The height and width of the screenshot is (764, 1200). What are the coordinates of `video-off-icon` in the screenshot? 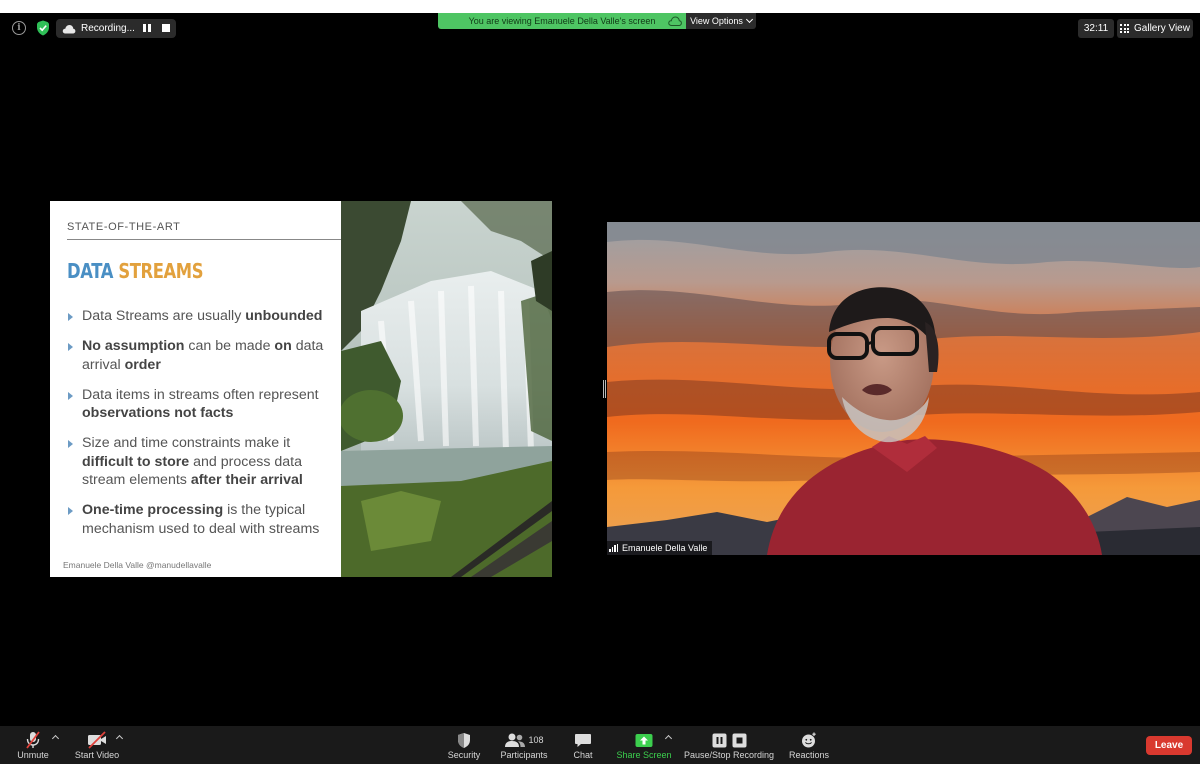 It's located at (97, 740).